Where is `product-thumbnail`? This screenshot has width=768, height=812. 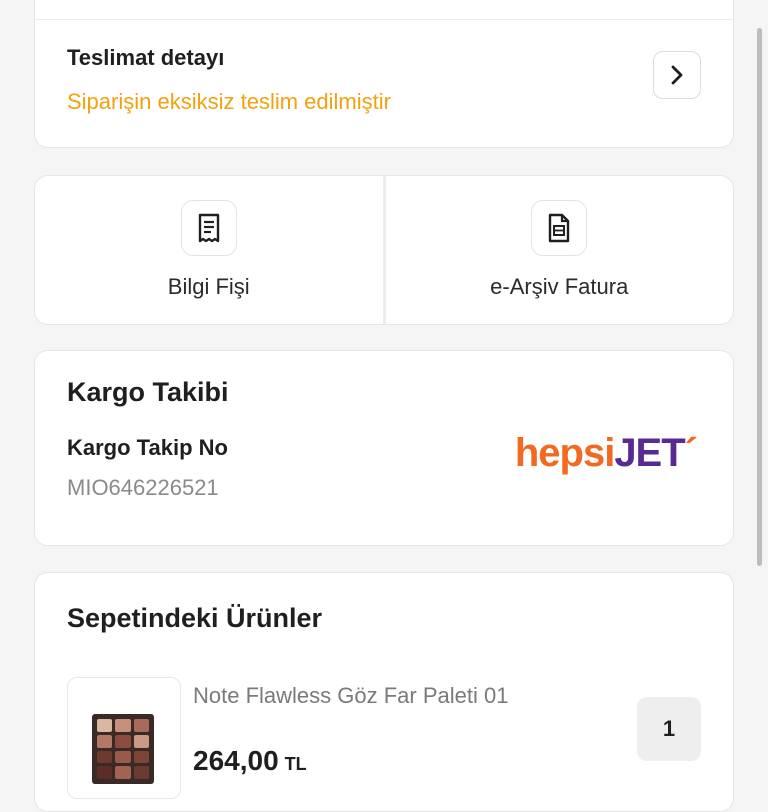
product-thumbnail is located at coordinates (124, 738).